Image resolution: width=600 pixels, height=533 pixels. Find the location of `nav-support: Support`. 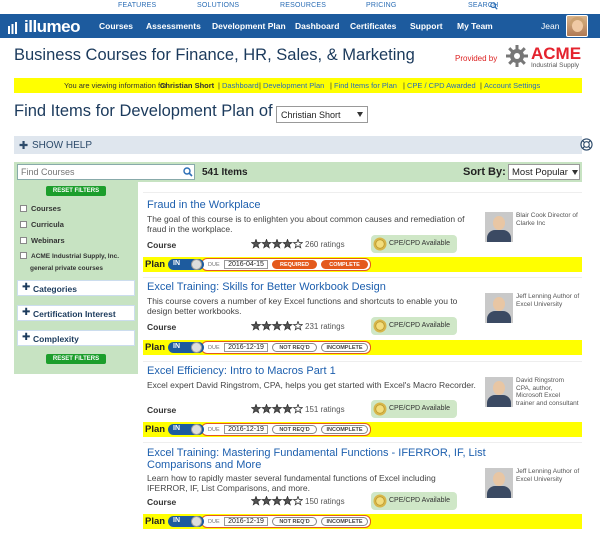

nav-support: Support is located at coordinates (426, 26).